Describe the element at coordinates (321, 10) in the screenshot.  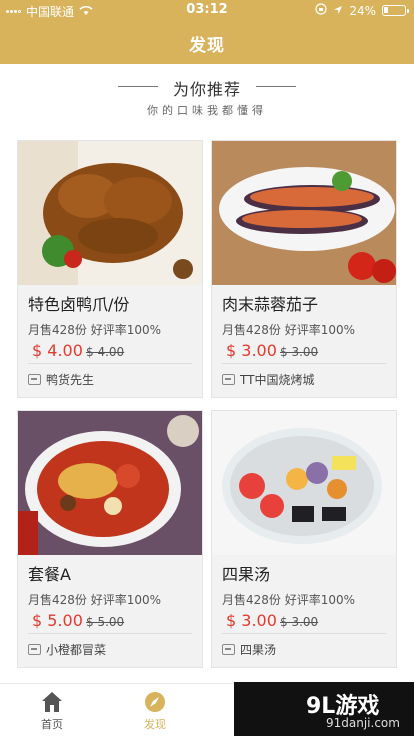
I see `orientation-lock-icon` at that location.